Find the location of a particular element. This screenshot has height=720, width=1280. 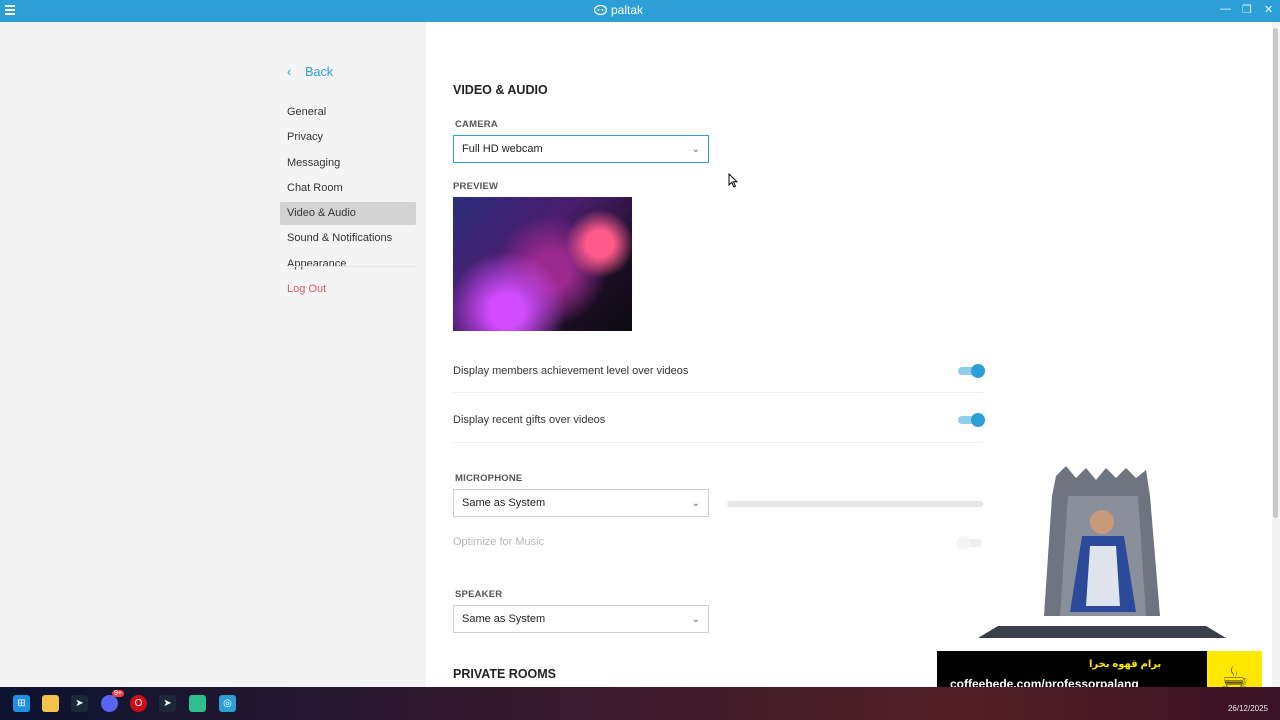

throne-overlay-image is located at coordinates (1102, 552).